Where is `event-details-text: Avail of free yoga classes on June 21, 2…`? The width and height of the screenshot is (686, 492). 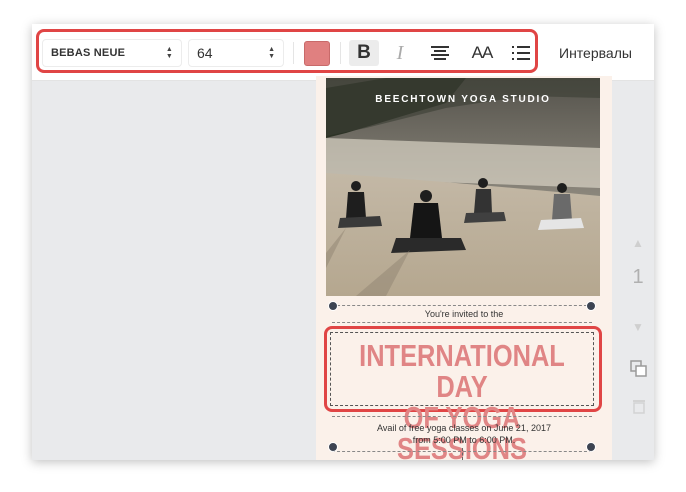 event-details-text: Avail of free yoga classes on June 21, 2… is located at coordinates (464, 434).